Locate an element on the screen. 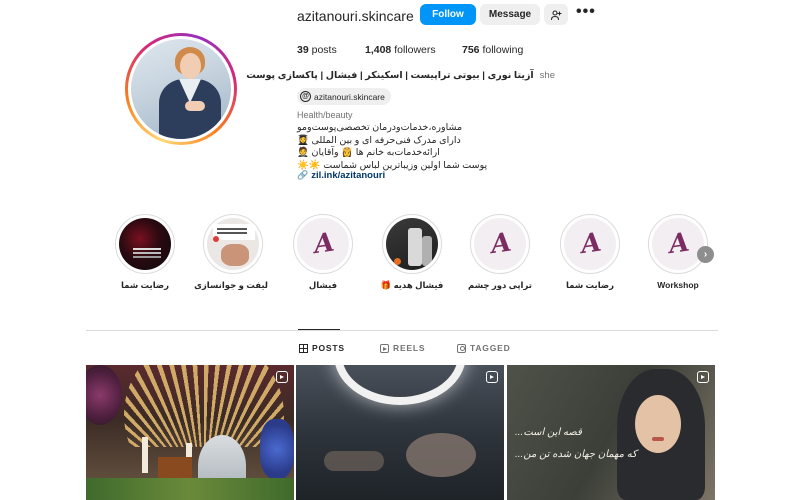 This screenshot has width=800, height=500. chevron-right-icon: › is located at coordinates (705, 254).